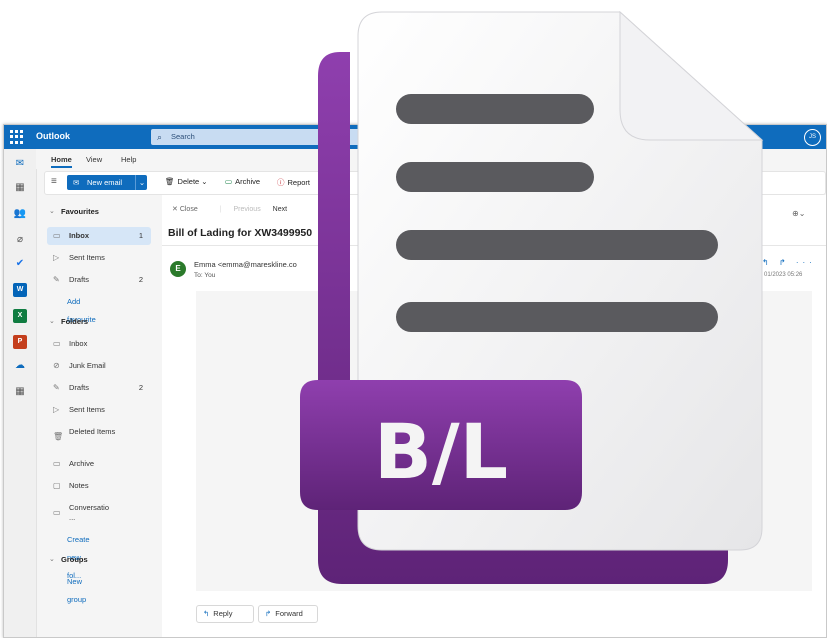  I want to click on tab-help: Help, so click(128, 159).